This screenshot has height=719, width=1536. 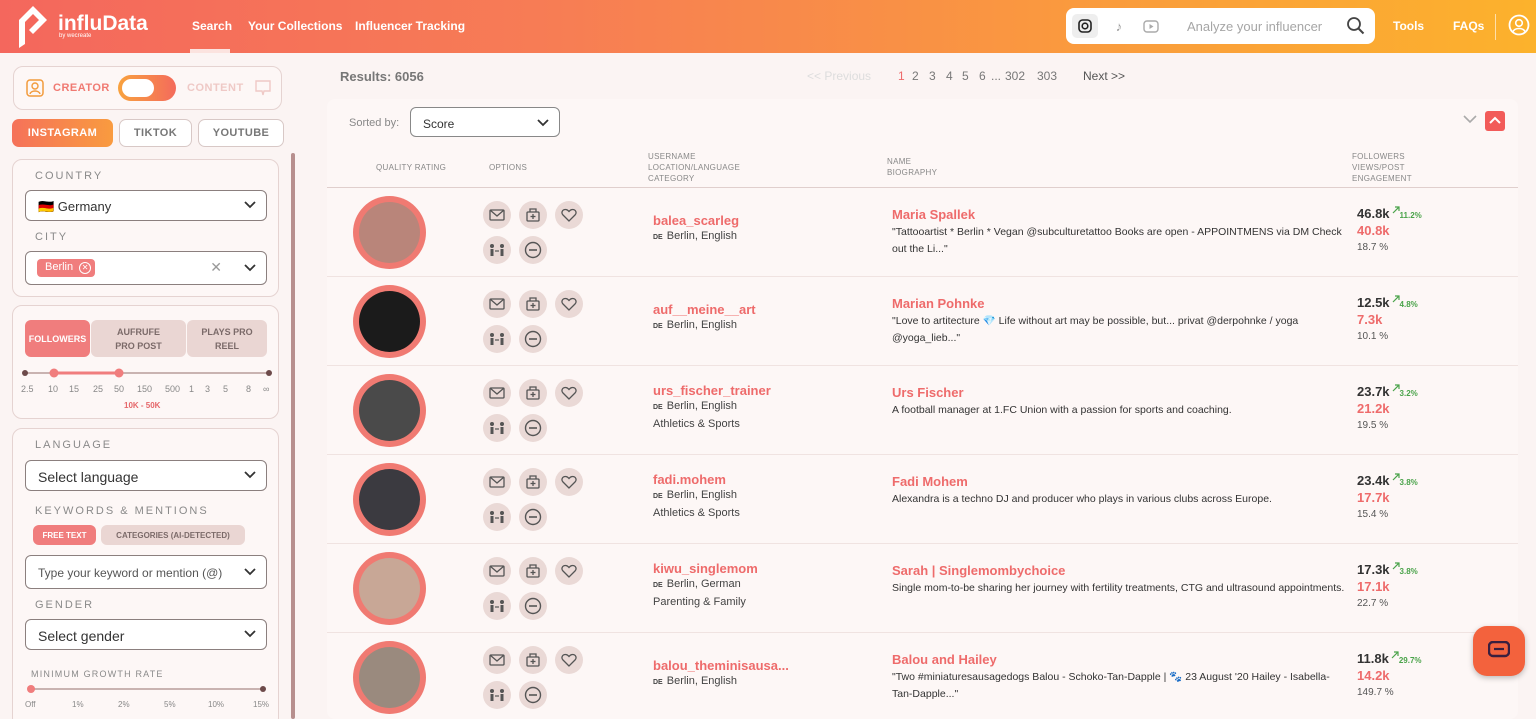 I want to click on city-chip: Berlin ✕, so click(x=66, y=268).